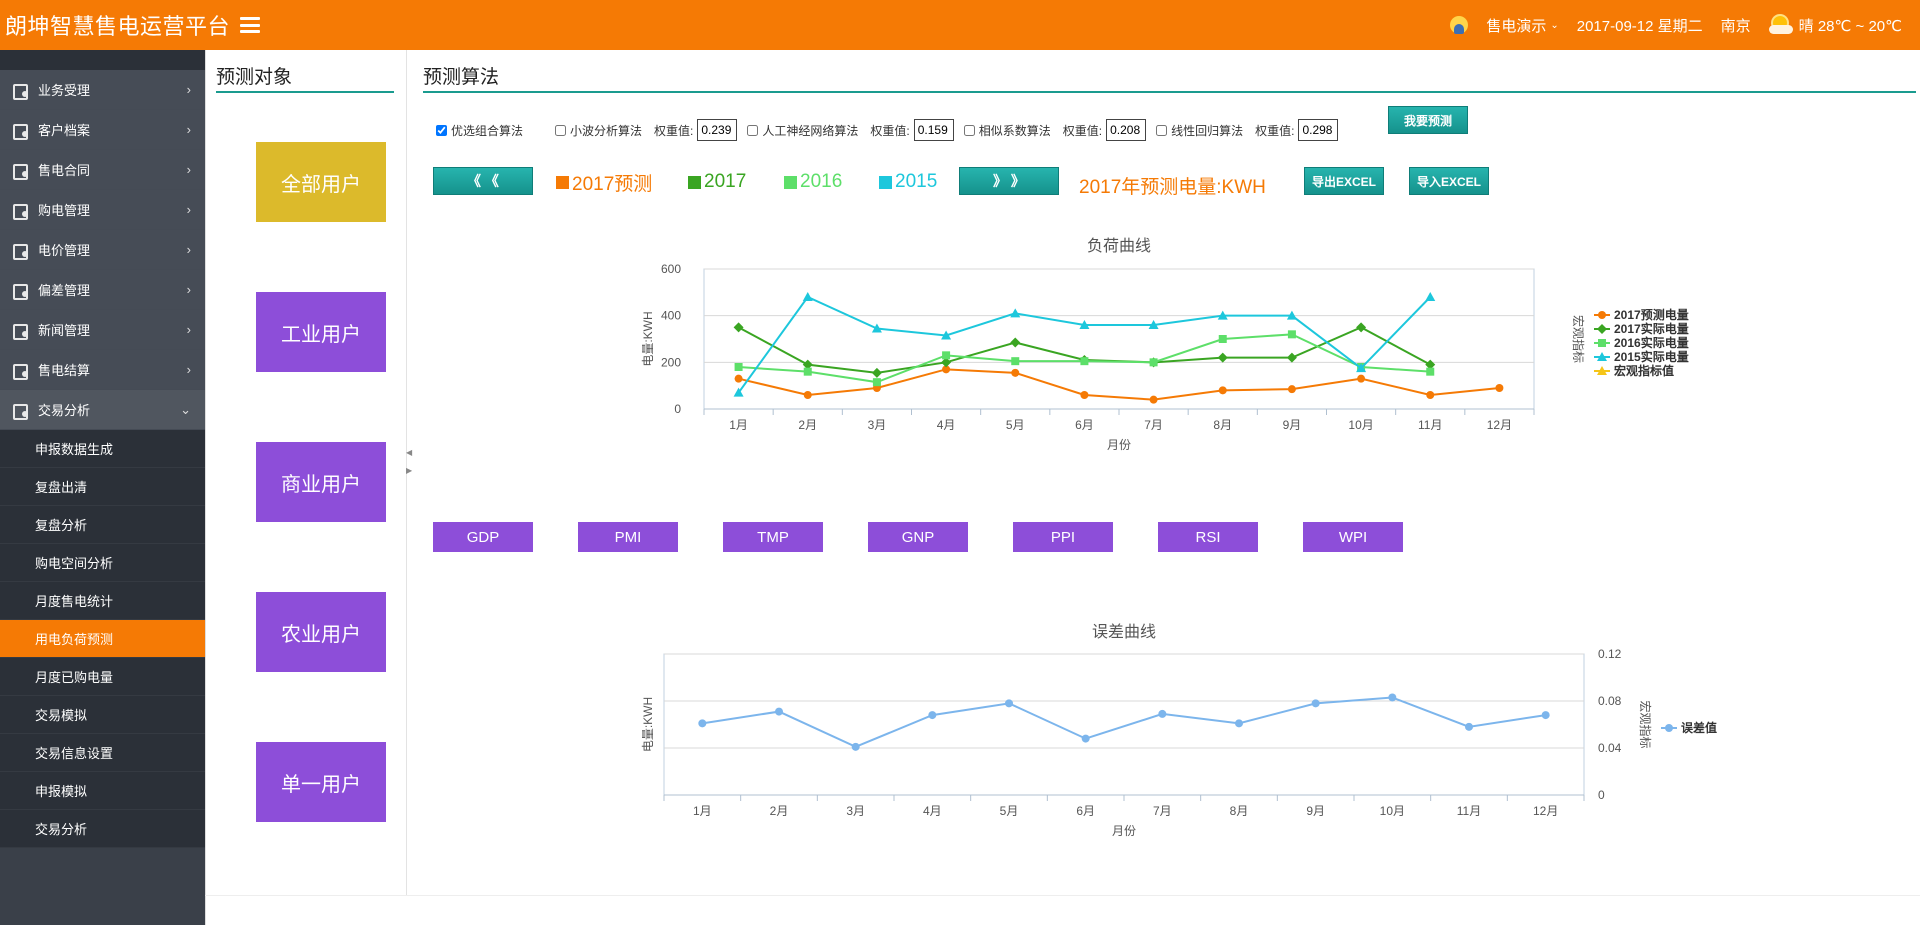 The height and width of the screenshot is (925, 1920). What do you see at coordinates (717, 130) in the screenshot?
I see `wavelet-weight-input` at bounding box center [717, 130].